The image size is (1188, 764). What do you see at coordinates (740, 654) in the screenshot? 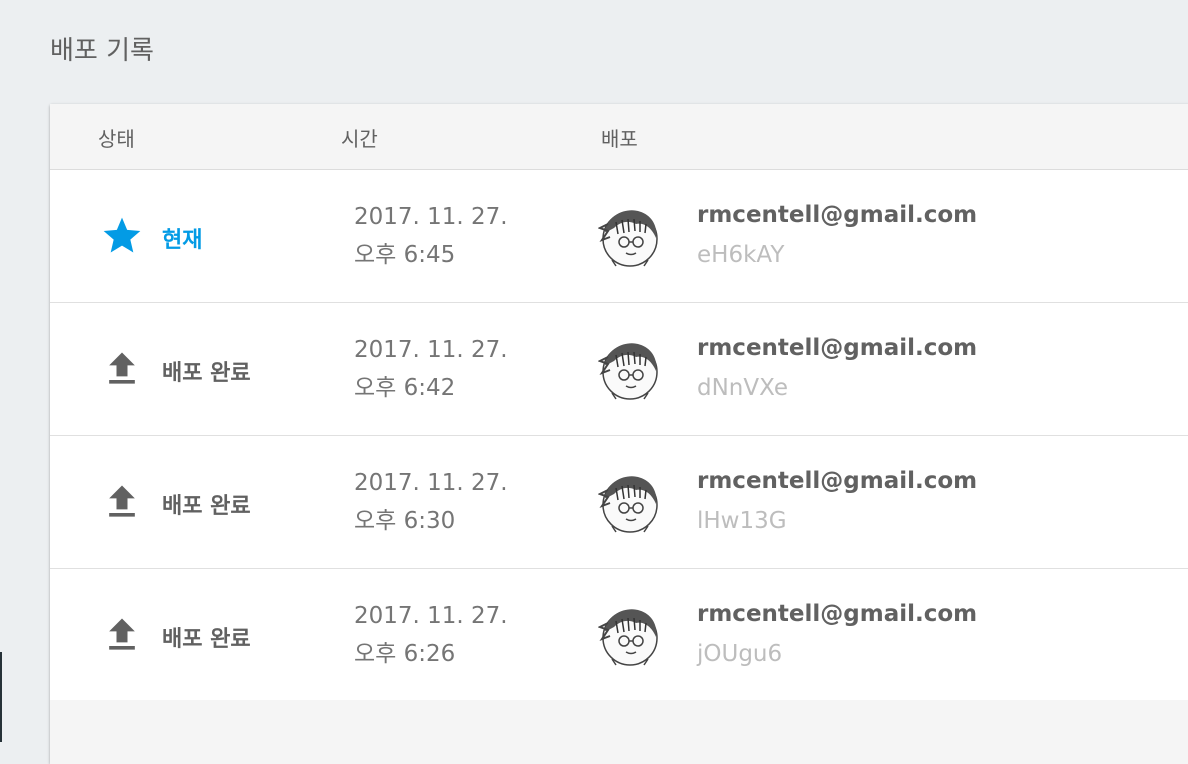
I see `release-id: jOUgu6` at bounding box center [740, 654].